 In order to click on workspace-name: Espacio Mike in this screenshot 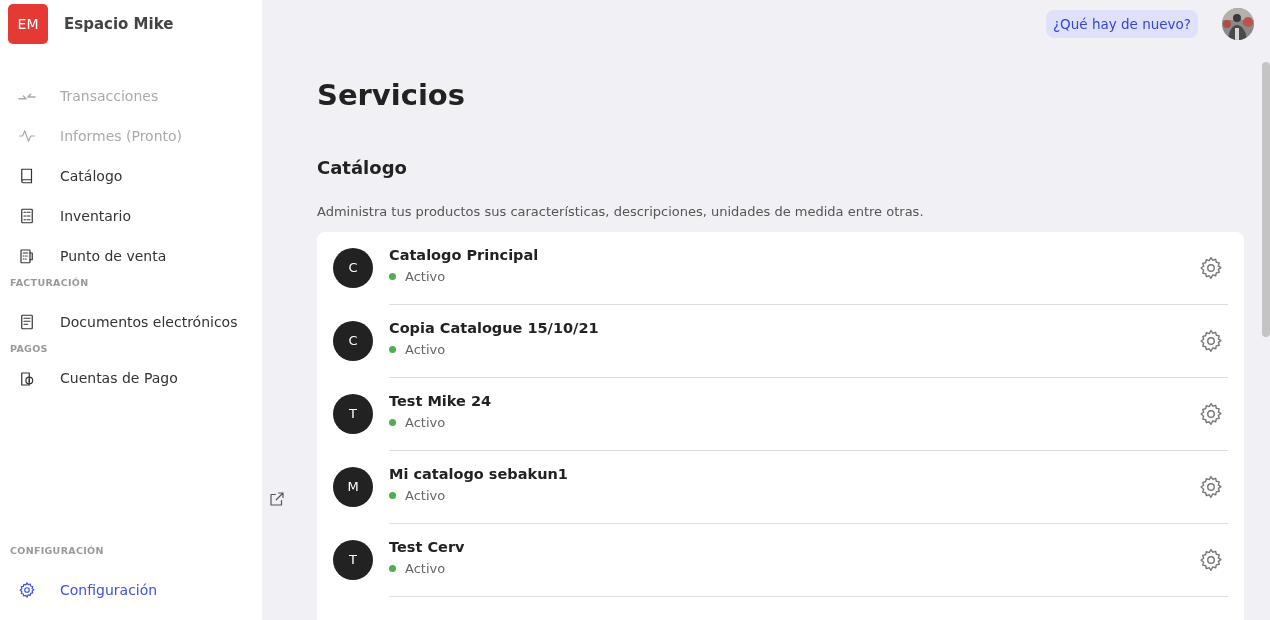, I will do `click(119, 24)`.